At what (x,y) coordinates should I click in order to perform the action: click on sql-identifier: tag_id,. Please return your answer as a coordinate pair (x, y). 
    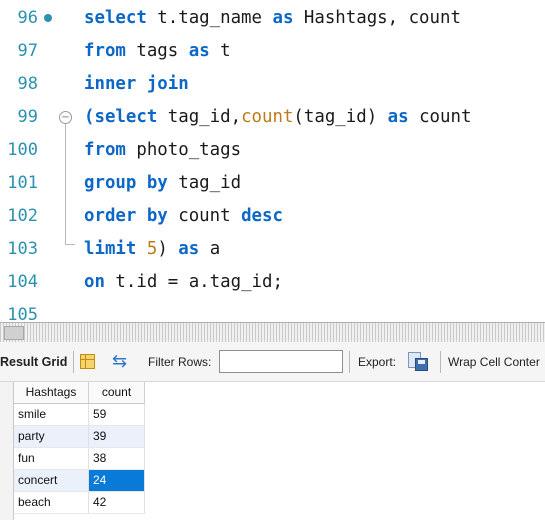
    Looking at the image, I should click on (199, 117).